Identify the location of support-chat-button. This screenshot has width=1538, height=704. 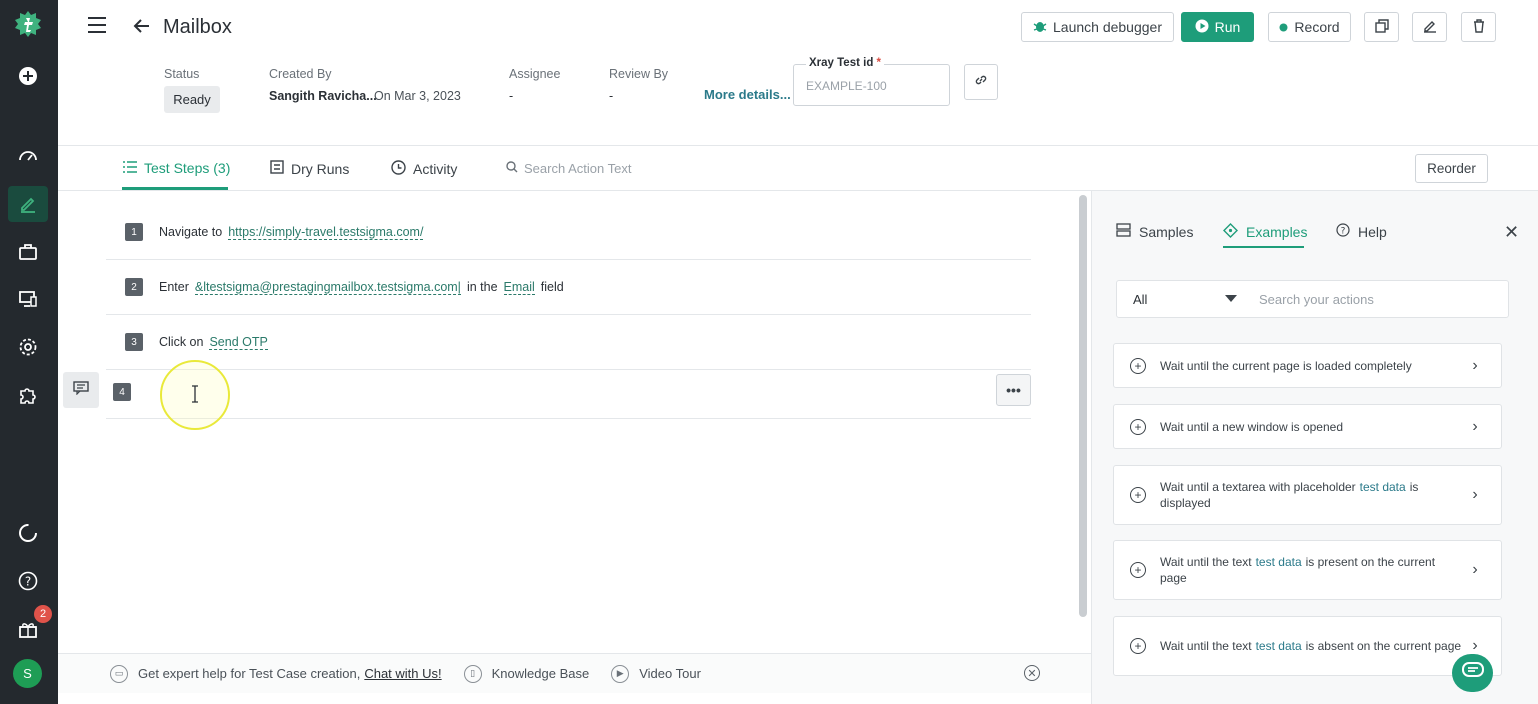
(1472, 673).